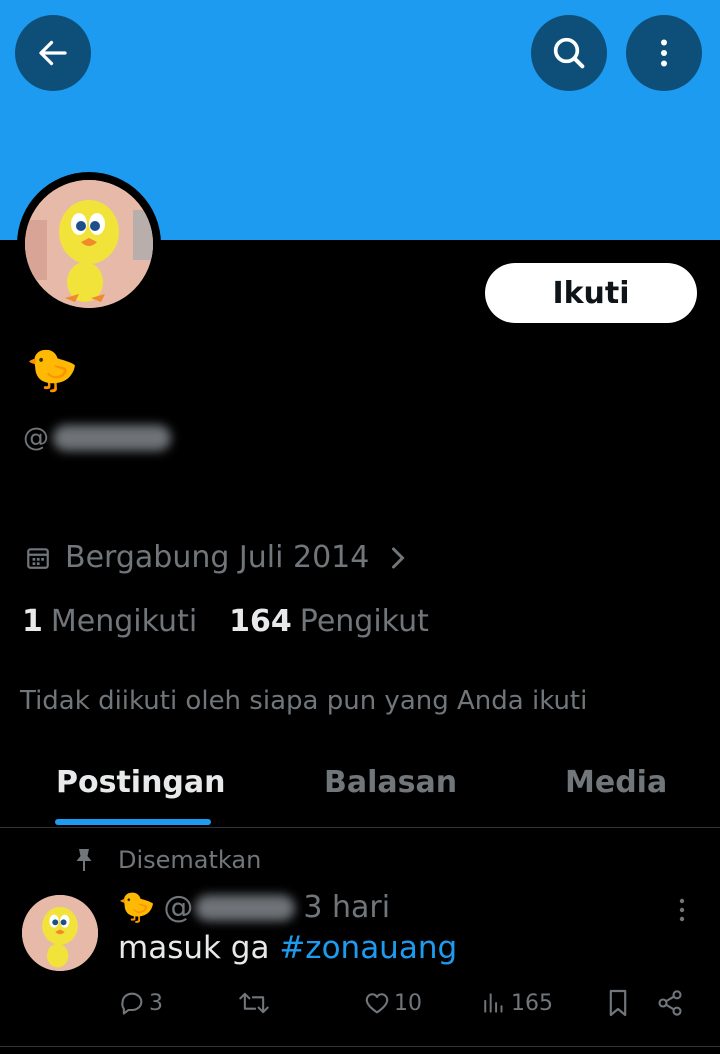  Describe the element at coordinates (199, 948) in the screenshot. I see `post-text: masuk ga` at that location.